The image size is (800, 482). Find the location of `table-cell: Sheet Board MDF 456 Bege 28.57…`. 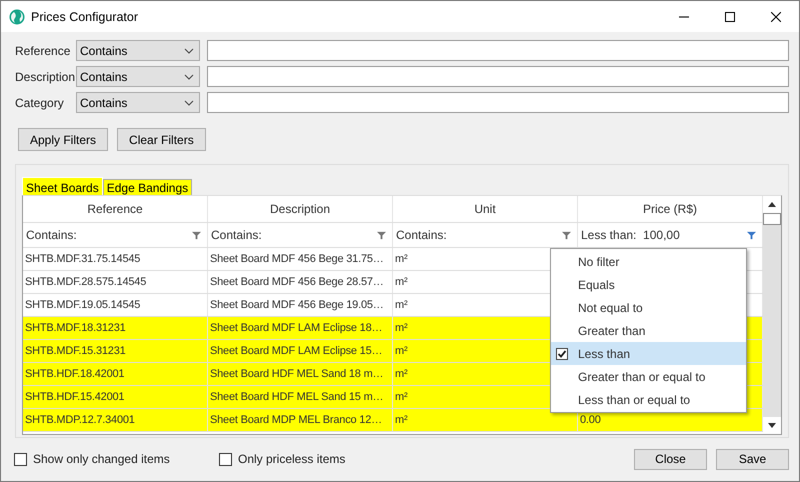

table-cell: Sheet Board MDF 456 Bege 28.57… is located at coordinates (300, 282).